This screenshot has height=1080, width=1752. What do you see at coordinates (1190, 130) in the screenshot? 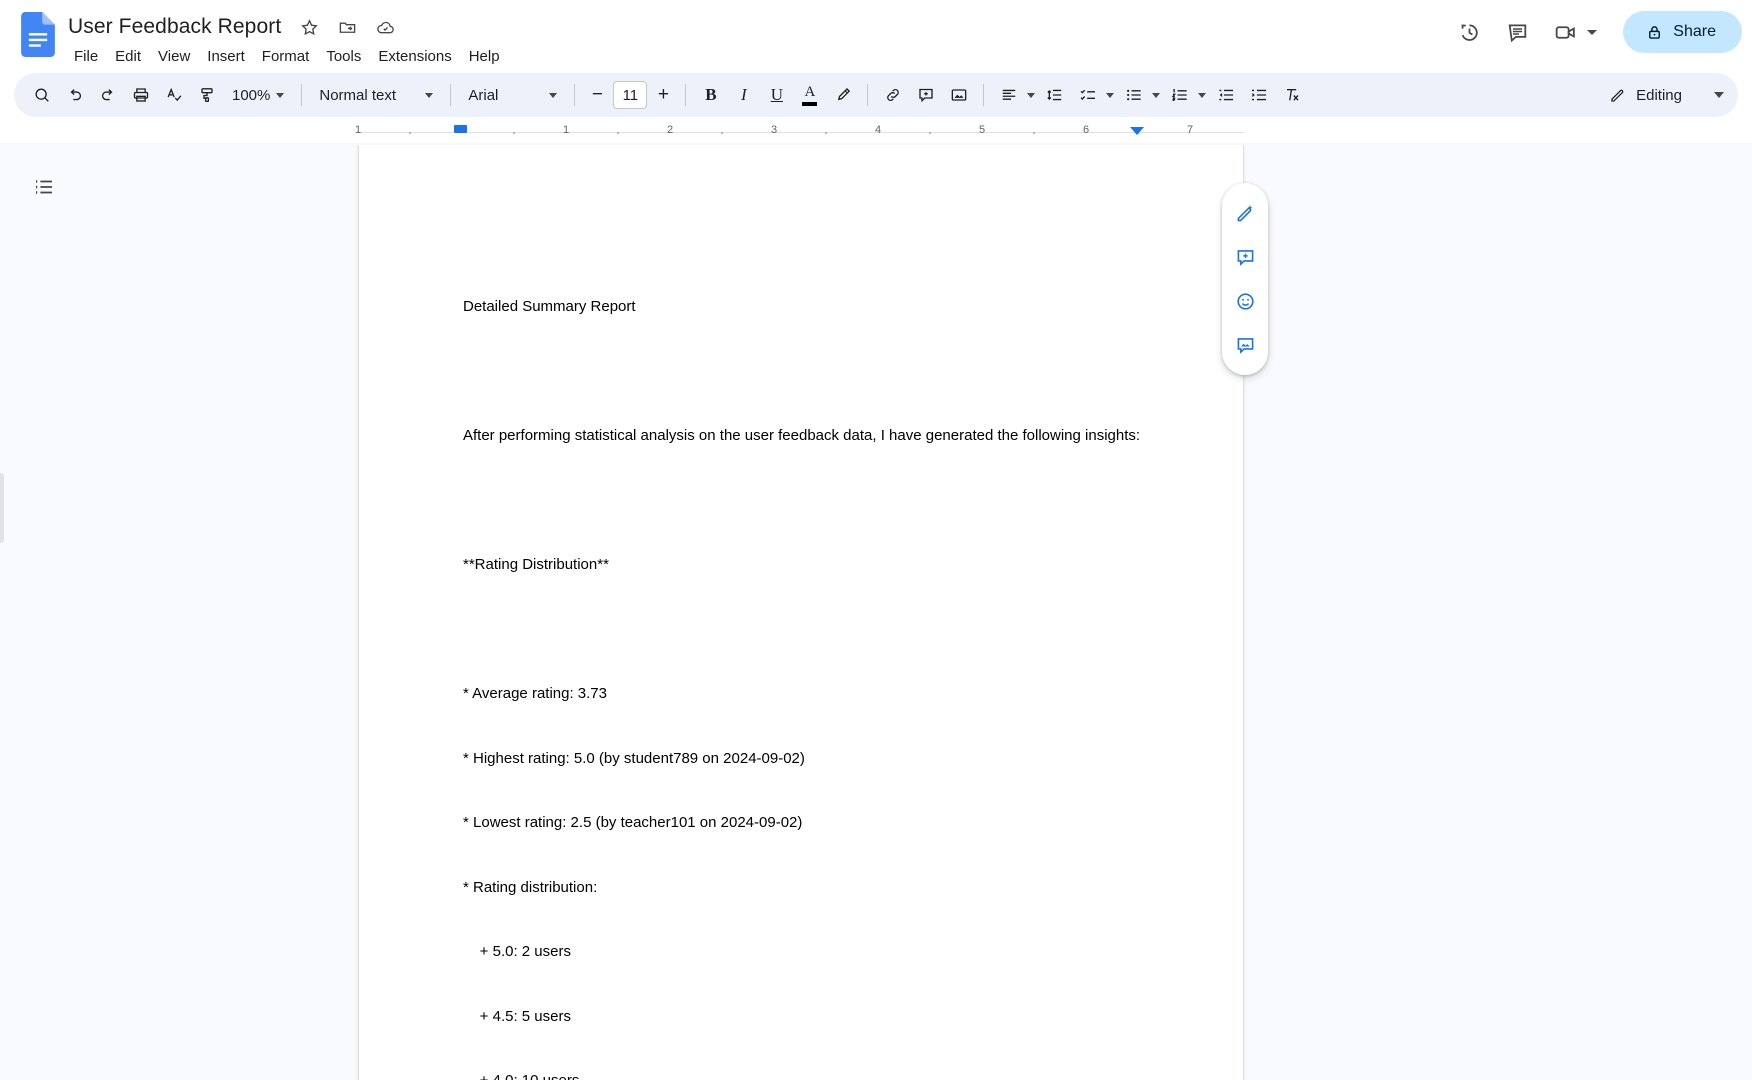
I see `ruler-number: 7` at bounding box center [1190, 130].